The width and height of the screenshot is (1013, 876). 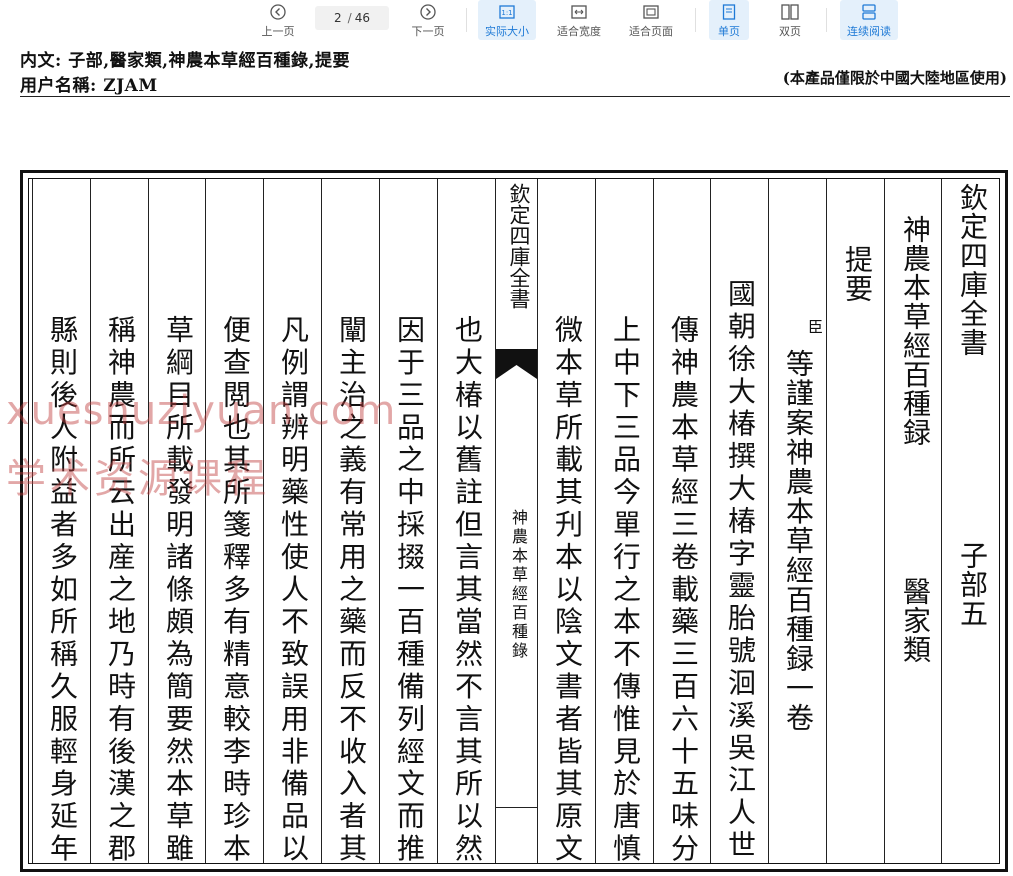 I want to click on text-line-7: 因于三品之中採掇一百種備列經文而推, so click(x=409, y=590).